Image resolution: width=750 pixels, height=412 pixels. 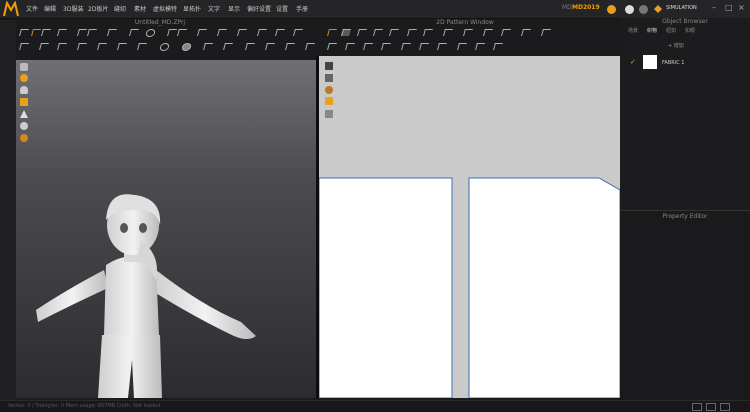 What do you see at coordinates (652, 30) in the screenshot?
I see `tab-fabric: 织物` at bounding box center [652, 30].